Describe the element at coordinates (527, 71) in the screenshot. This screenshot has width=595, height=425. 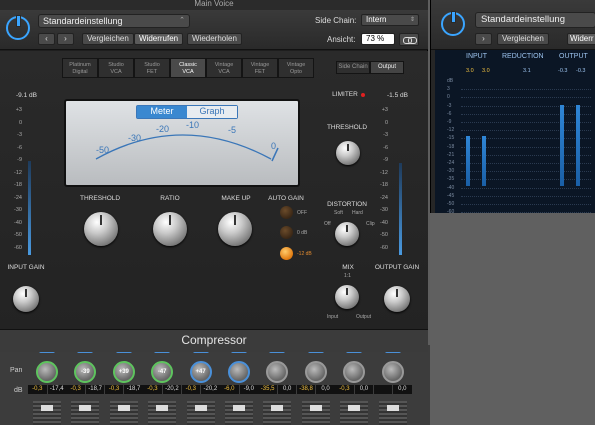
I see `reduction-value: 3.1` at that location.